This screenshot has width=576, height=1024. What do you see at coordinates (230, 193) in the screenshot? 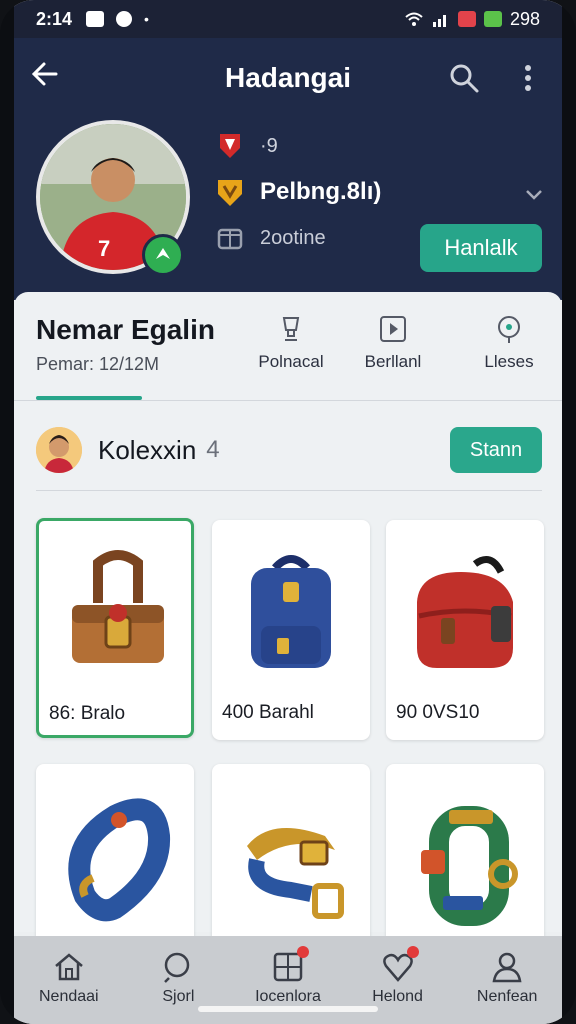
I see `rank-shield-icon` at bounding box center [230, 193].